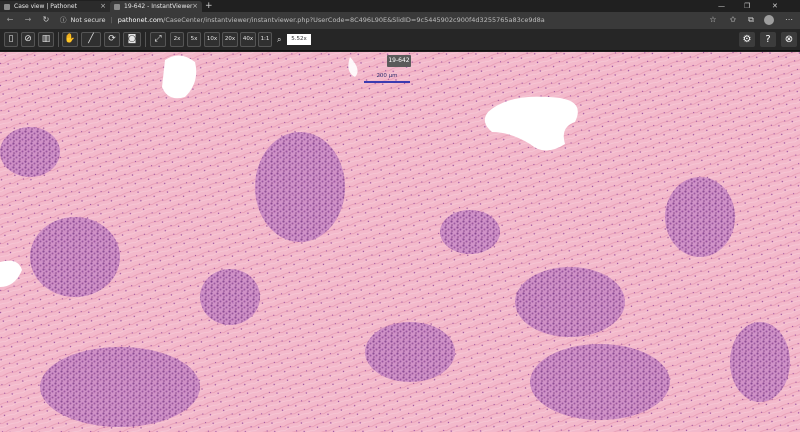 Image resolution: width=800 pixels, height=432 pixels. What do you see at coordinates (112, 39) in the screenshot?
I see `rotate-icon: ⟳` at bounding box center [112, 39].